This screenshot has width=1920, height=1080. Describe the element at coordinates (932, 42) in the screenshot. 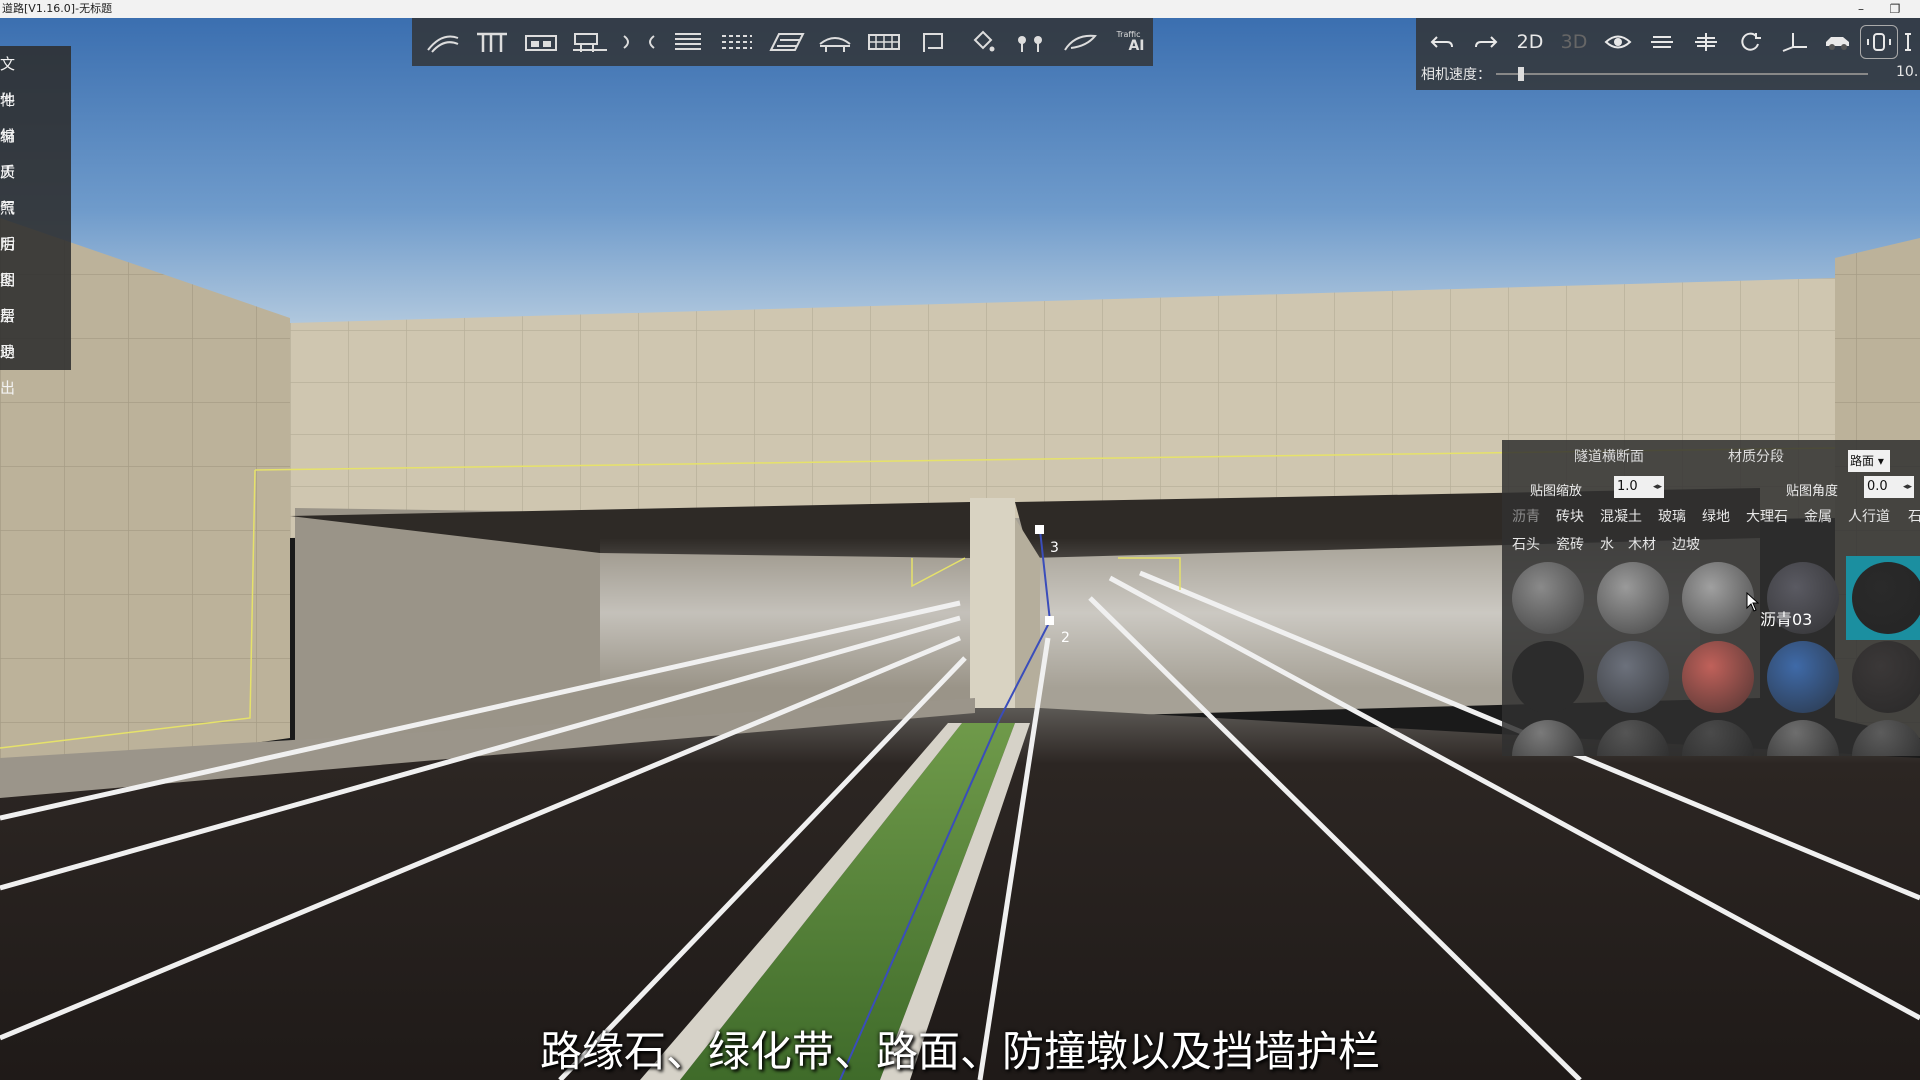

I see `sign-icon` at that location.